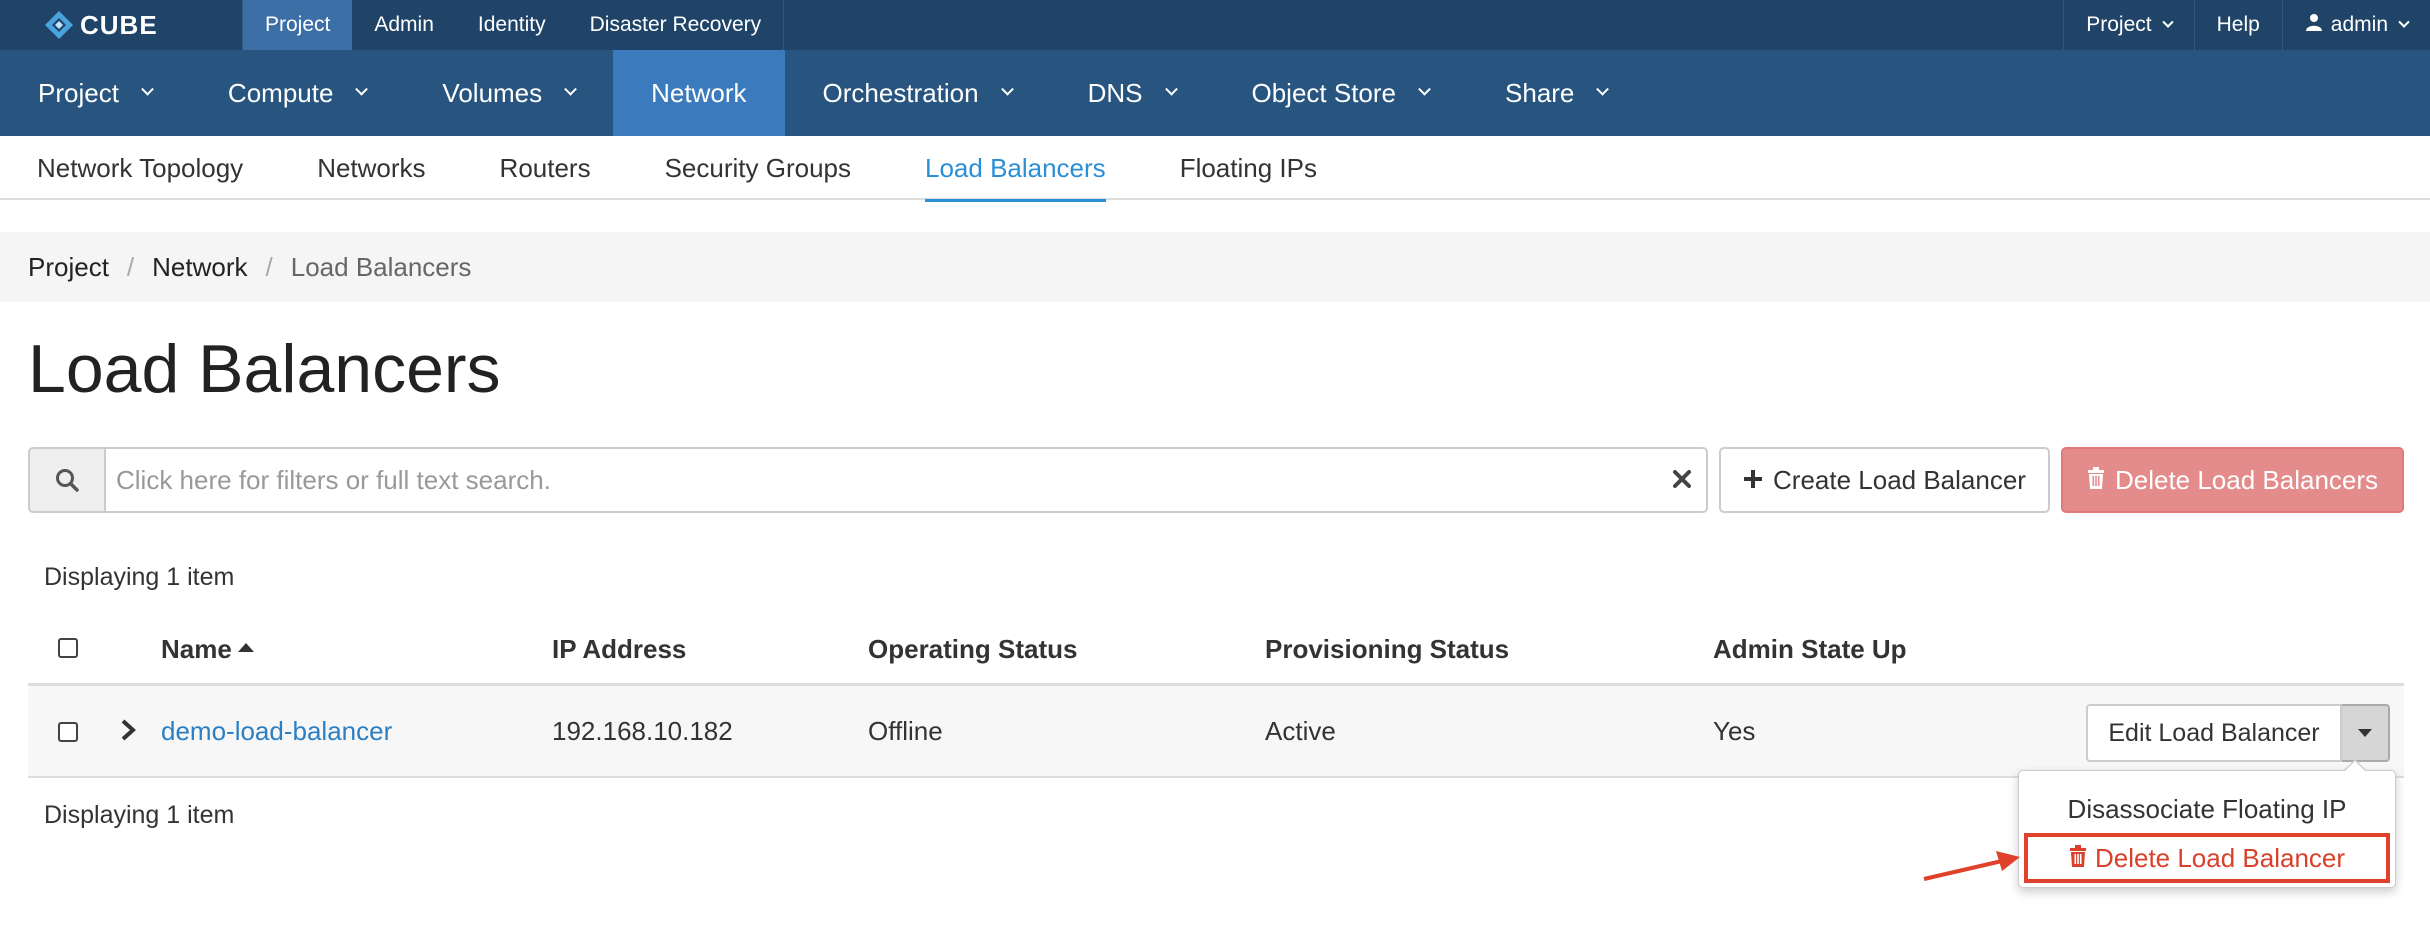 The image size is (2430, 934). I want to click on mainnav-label: Compute, so click(280, 92).